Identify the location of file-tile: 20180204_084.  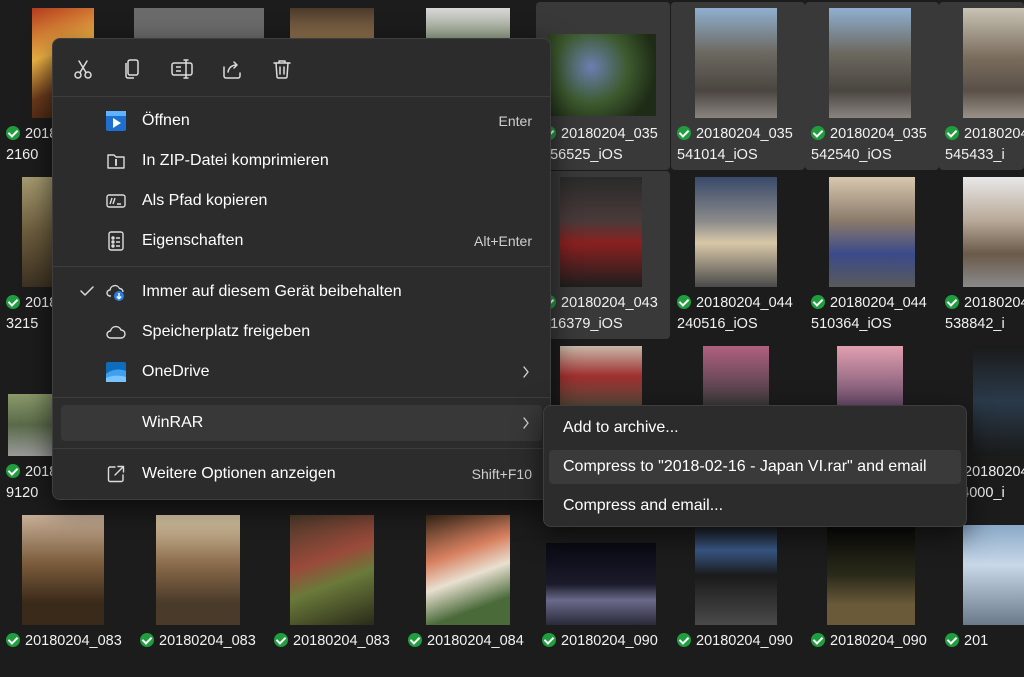
(469, 593).